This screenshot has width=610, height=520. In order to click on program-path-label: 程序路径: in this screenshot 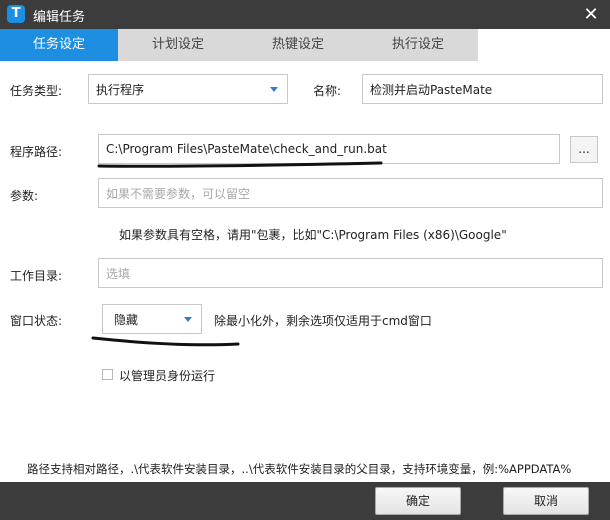, I will do `click(36, 152)`.